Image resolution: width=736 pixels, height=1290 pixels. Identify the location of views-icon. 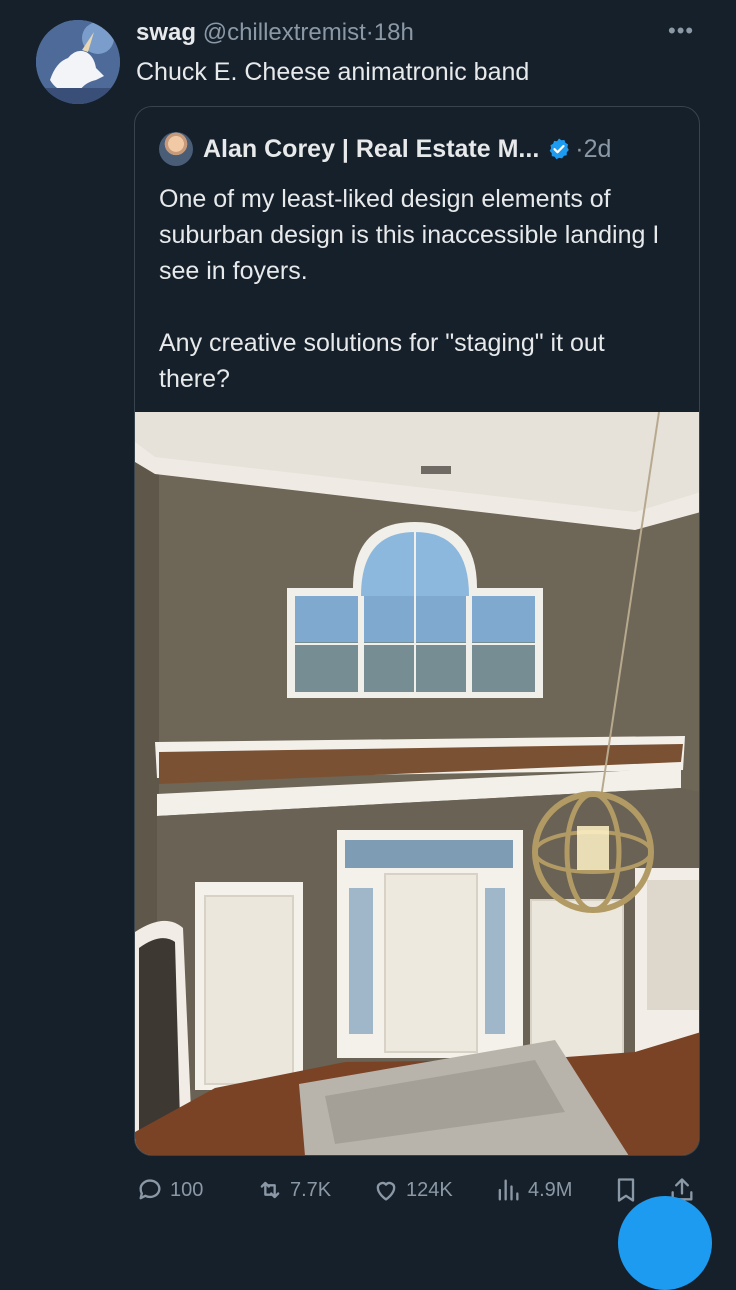
(508, 1190).